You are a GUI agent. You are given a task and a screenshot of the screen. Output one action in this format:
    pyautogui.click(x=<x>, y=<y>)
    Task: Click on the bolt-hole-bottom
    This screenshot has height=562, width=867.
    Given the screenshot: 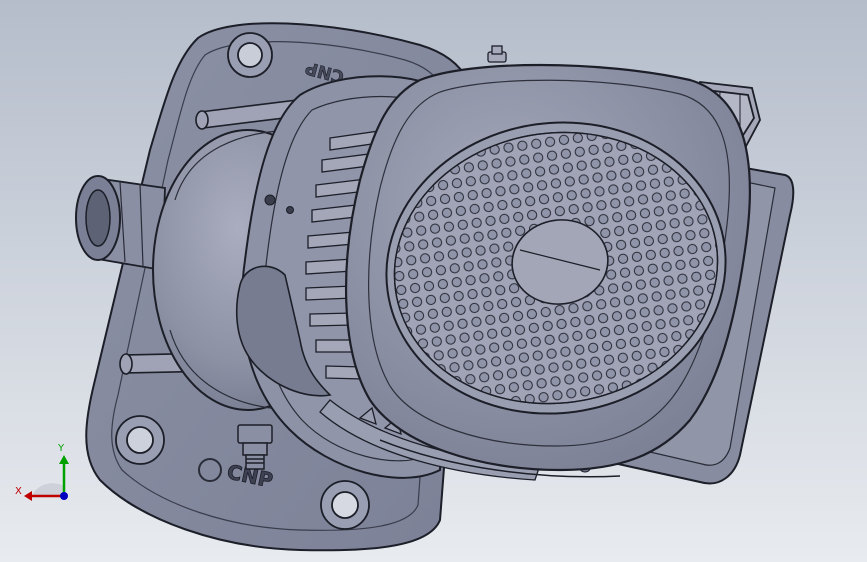 What is the action you would take?
    pyautogui.click(x=345, y=505)
    